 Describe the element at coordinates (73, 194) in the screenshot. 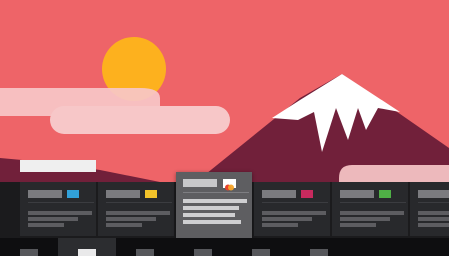

I see `blue-square-icon` at that location.